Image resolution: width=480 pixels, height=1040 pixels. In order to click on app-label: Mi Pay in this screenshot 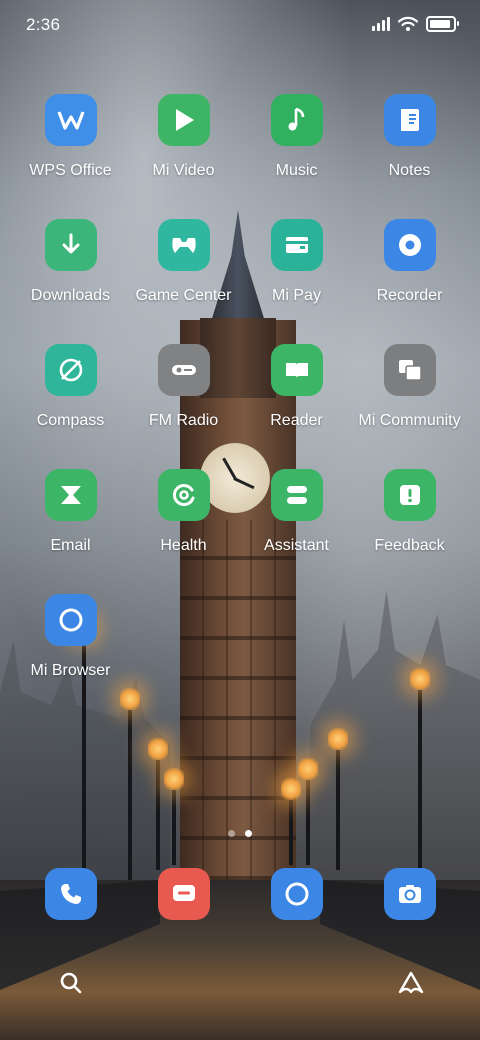, I will do `click(296, 295)`.